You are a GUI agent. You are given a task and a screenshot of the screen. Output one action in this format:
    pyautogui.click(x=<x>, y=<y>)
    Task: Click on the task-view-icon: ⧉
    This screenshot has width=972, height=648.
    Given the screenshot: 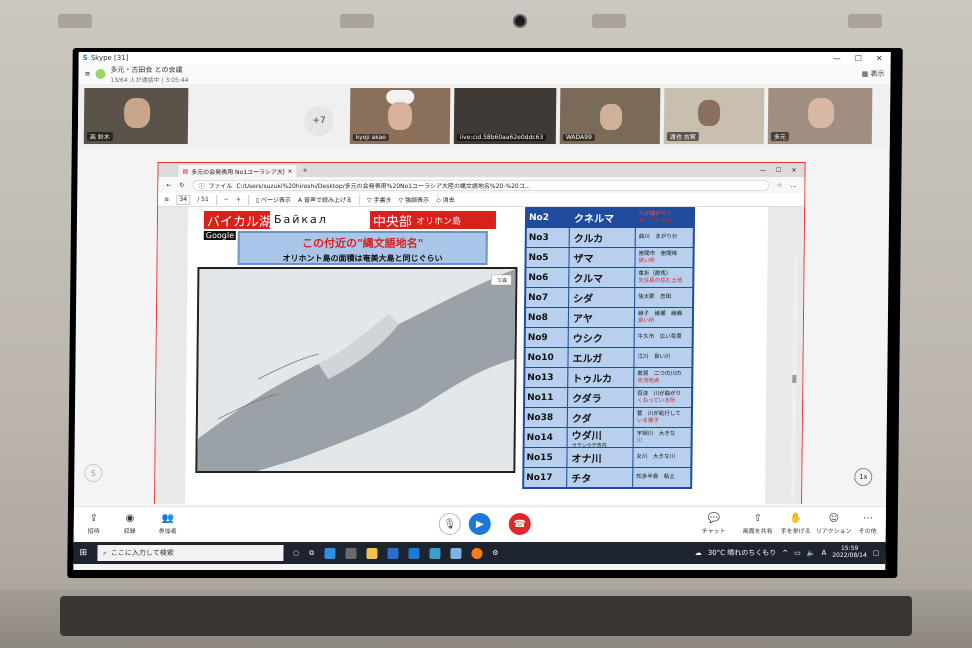 What is the action you would take?
    pyautogui.click(x=311, y=553)
    